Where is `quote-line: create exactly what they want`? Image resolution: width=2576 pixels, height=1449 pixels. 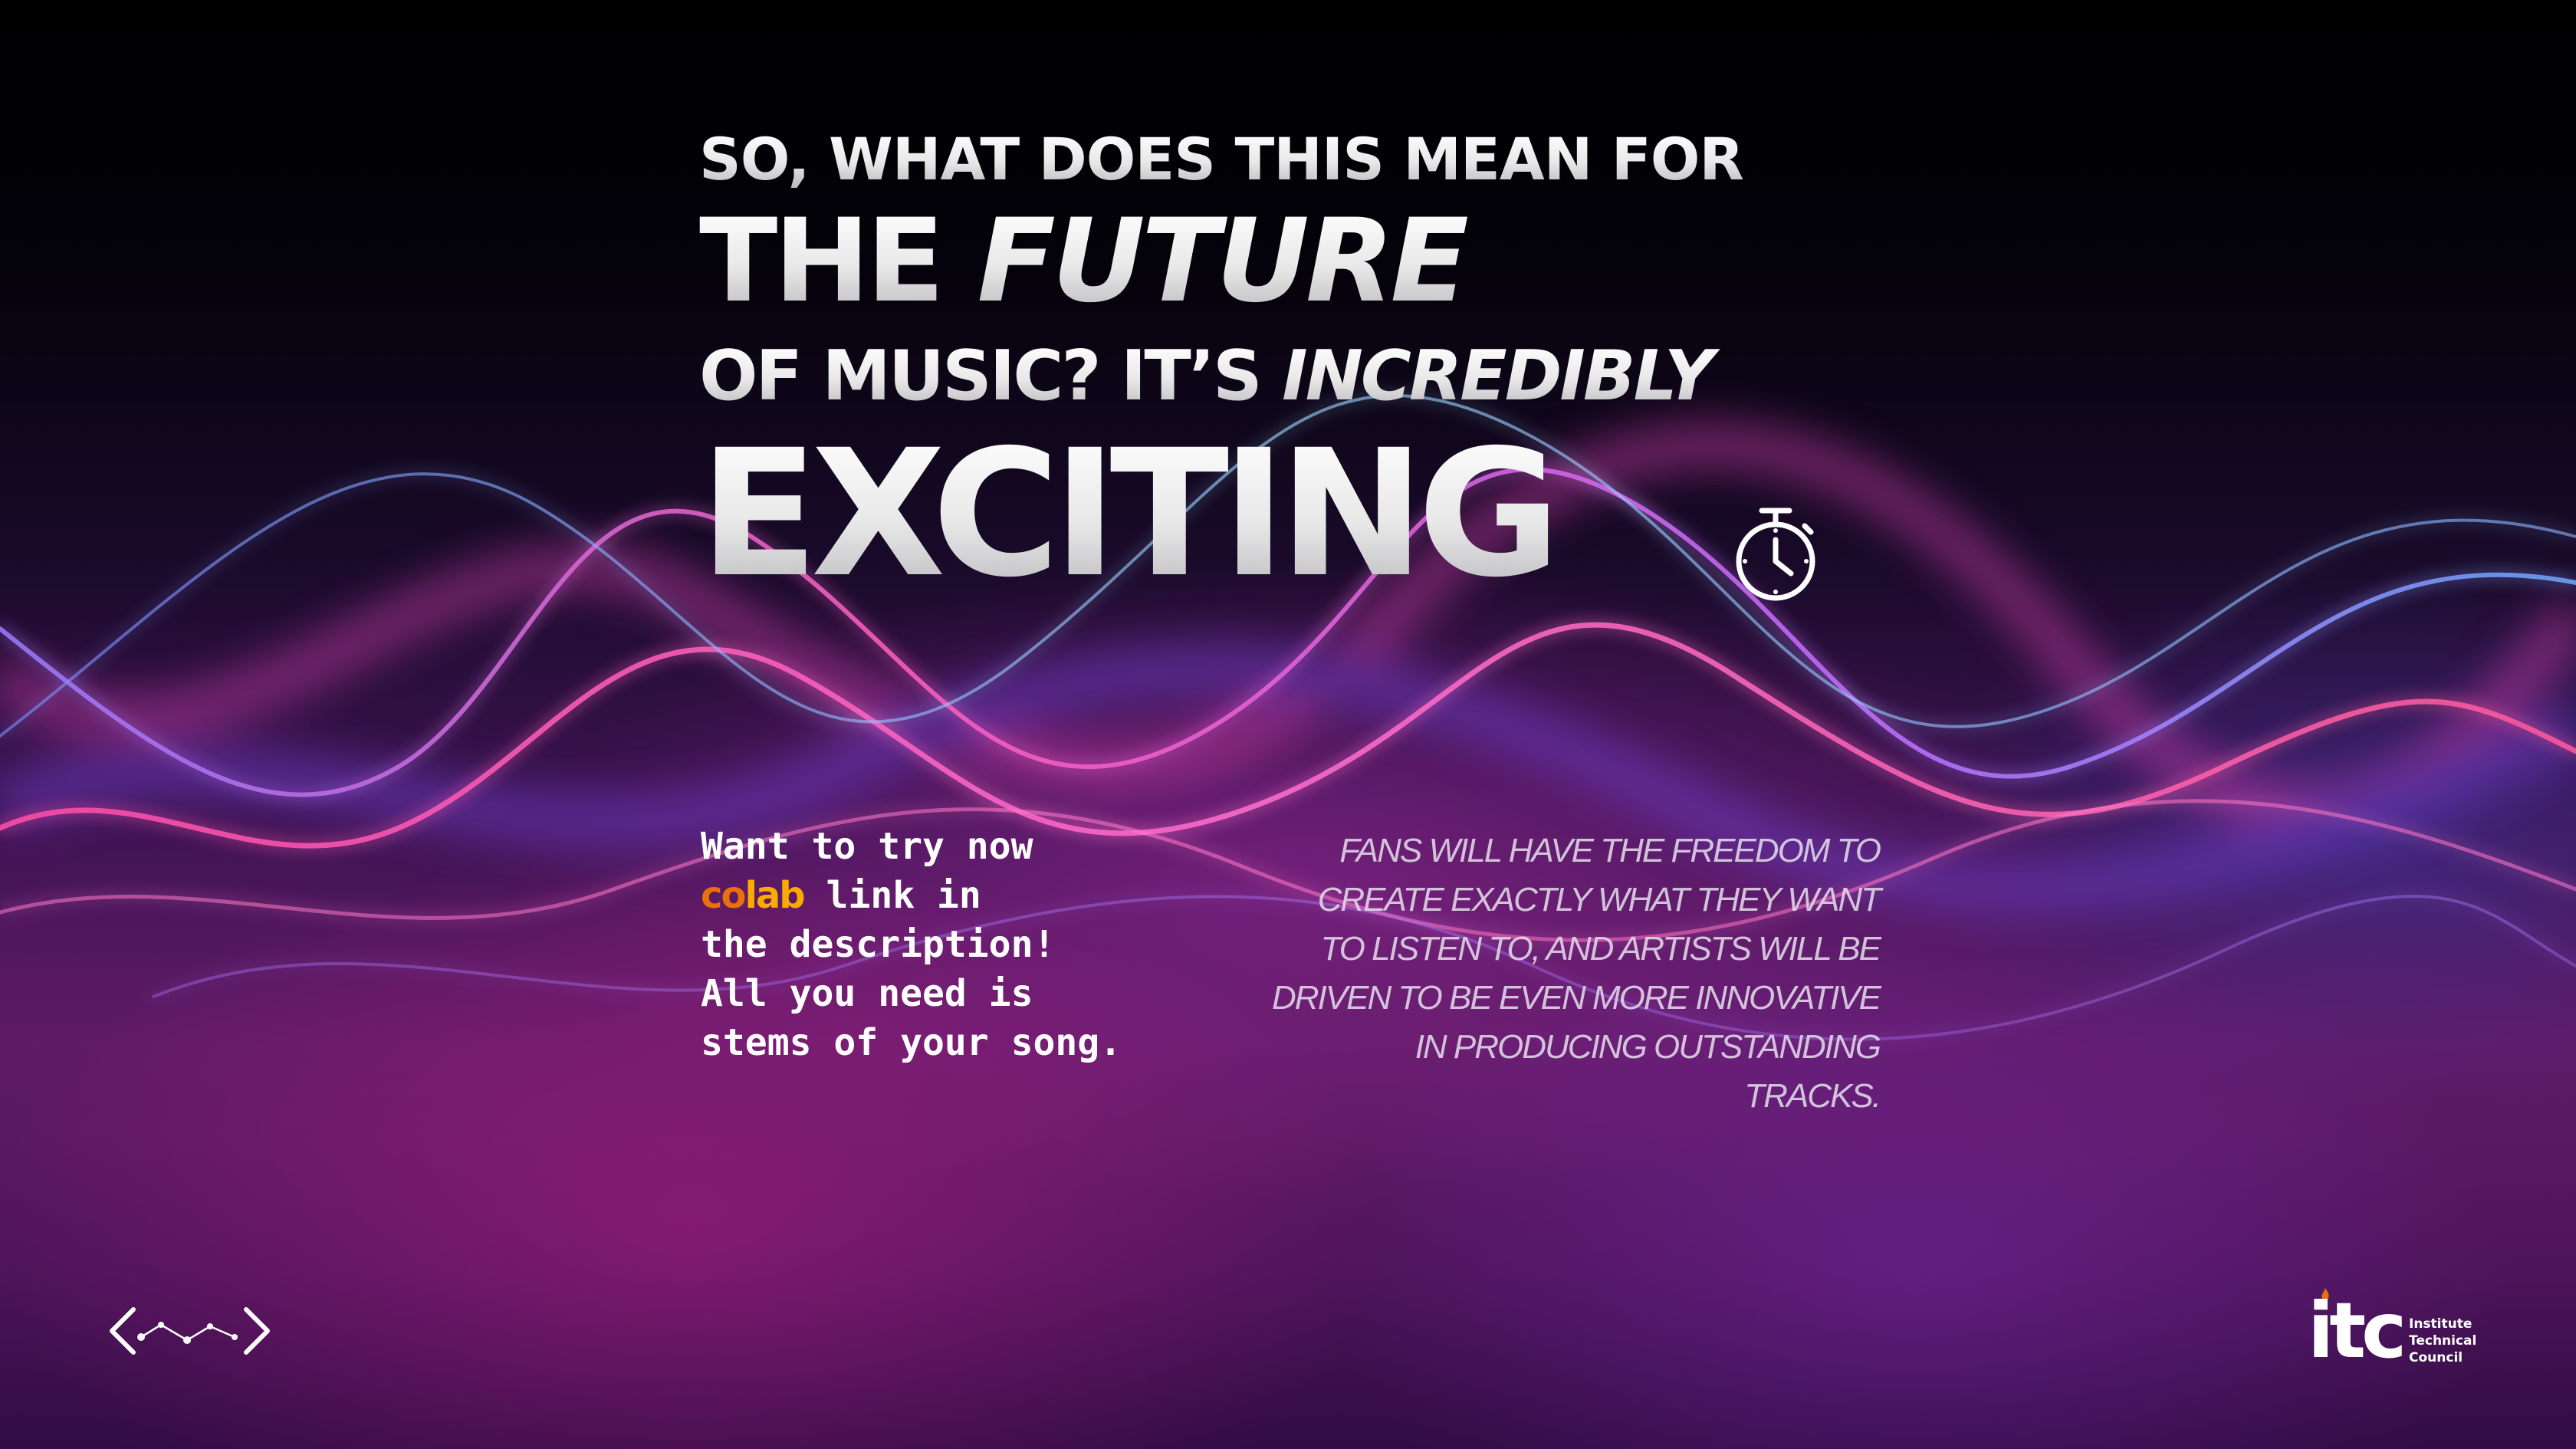 quote-line: create exactly what they want is located at coordinates (1599, 900).